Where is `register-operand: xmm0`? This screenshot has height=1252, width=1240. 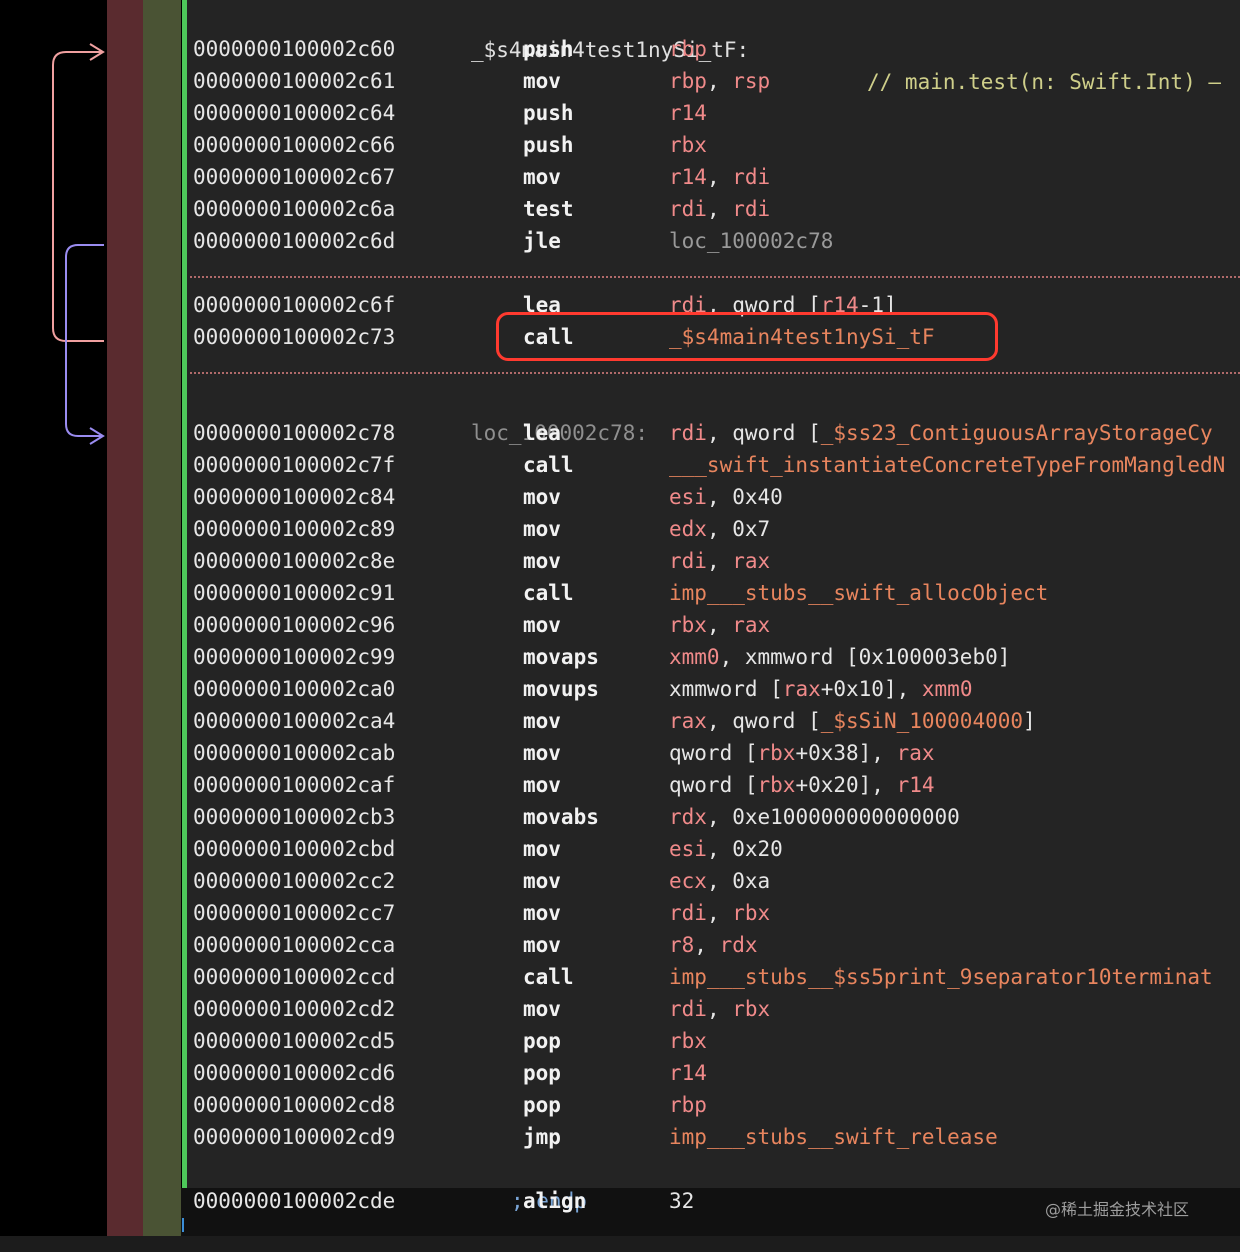
register-operand: xmm0 is located at coordinates (694, 657).